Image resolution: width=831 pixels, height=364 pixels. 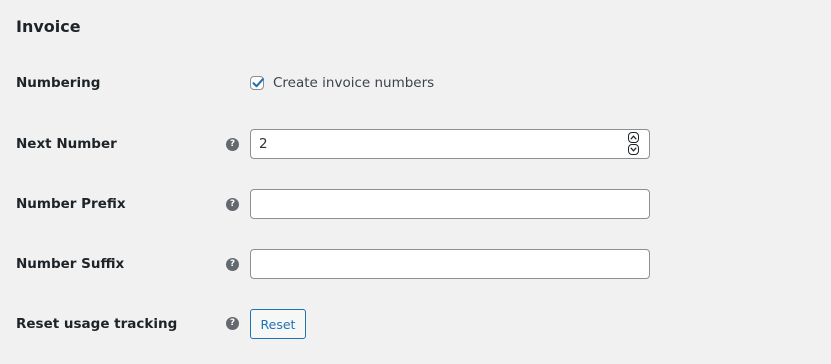 I want to click on create-invoice-numbers-checkbox, so click(x=257, y=83).